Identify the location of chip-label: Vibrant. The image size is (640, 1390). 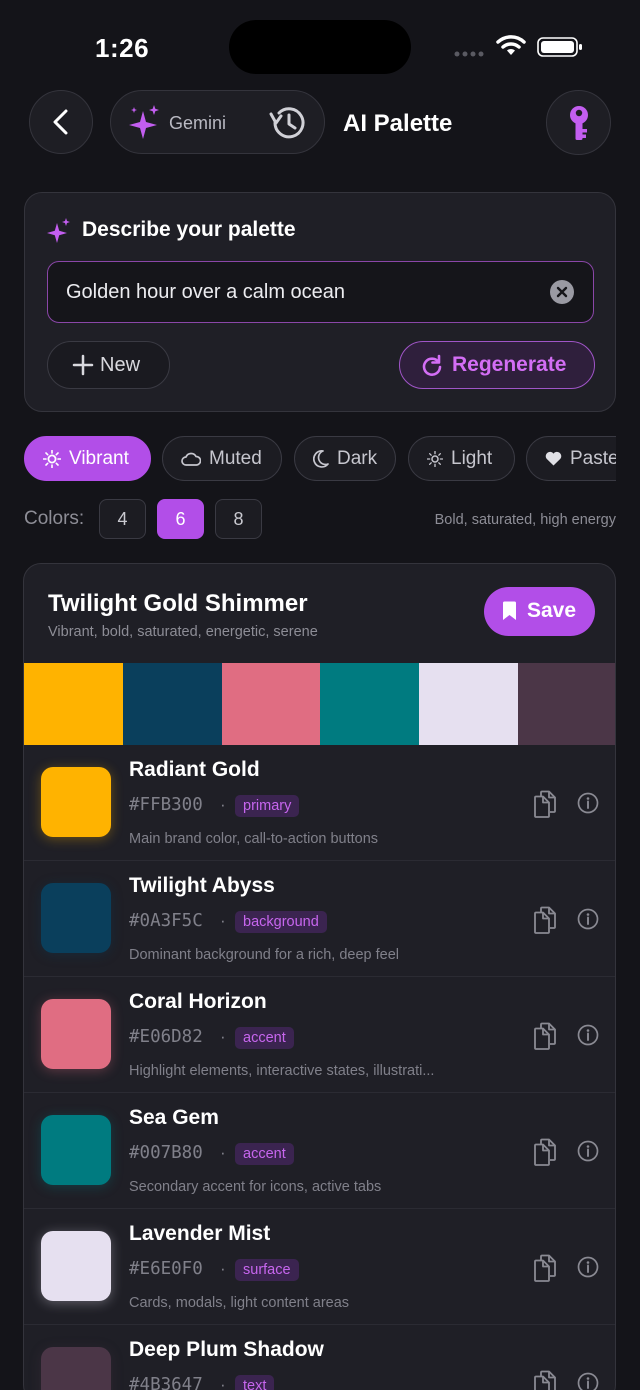
(99, 458).